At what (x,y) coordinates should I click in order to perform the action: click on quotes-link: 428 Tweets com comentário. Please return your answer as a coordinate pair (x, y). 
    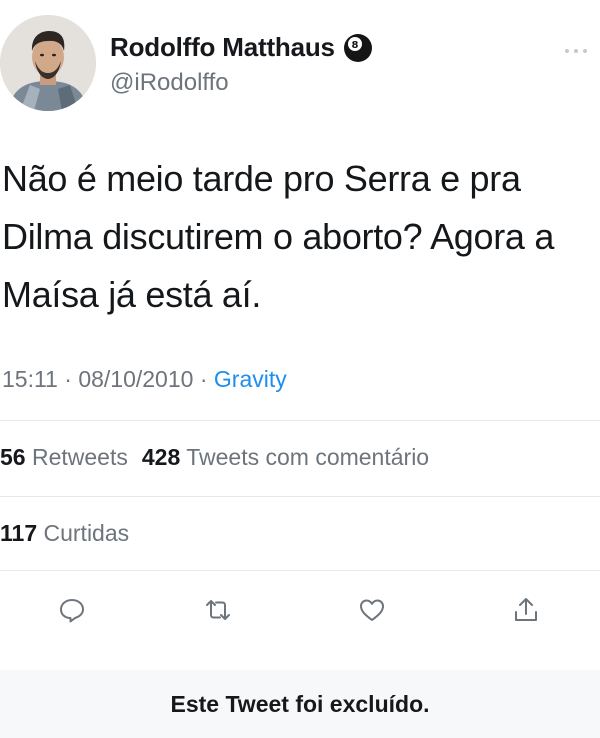
    Looking at the image, I should click on (285, 457).